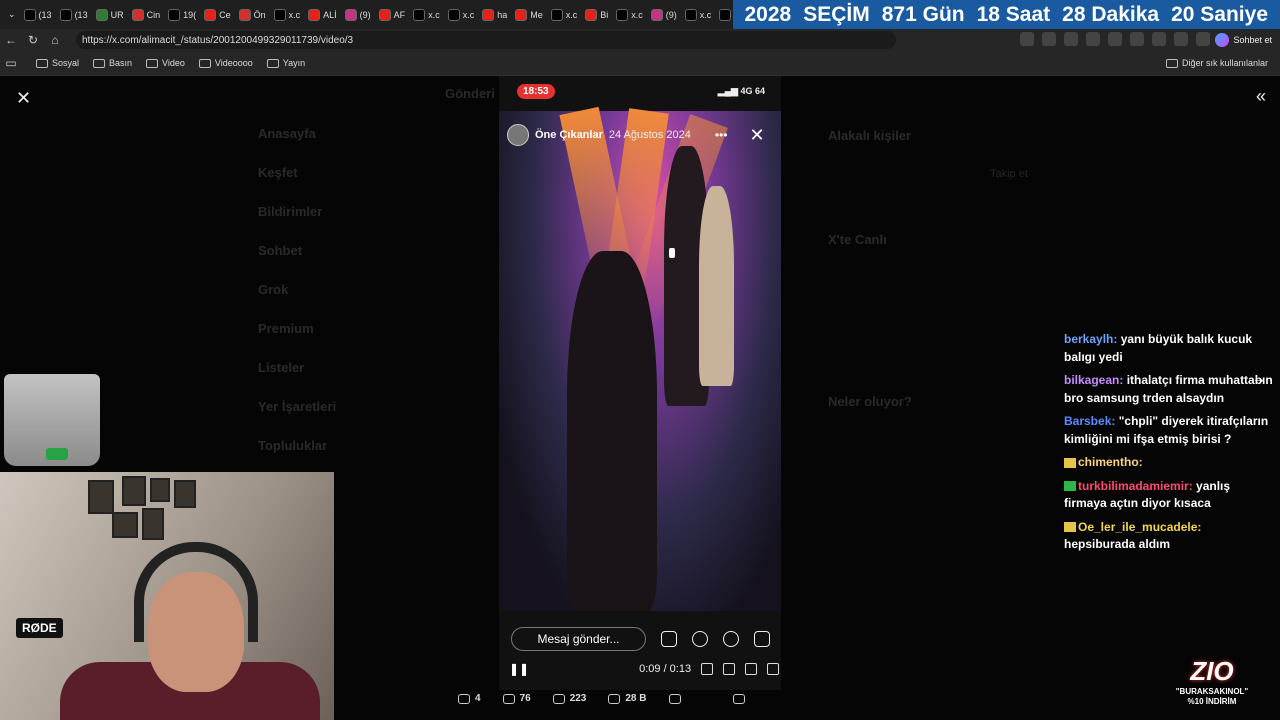 This screenshot has height=720, width=1280. What do you see at coordinates (596, 14) in the screenshot?
I see `browser-tab: Bi` at bounding box center [596, 14].